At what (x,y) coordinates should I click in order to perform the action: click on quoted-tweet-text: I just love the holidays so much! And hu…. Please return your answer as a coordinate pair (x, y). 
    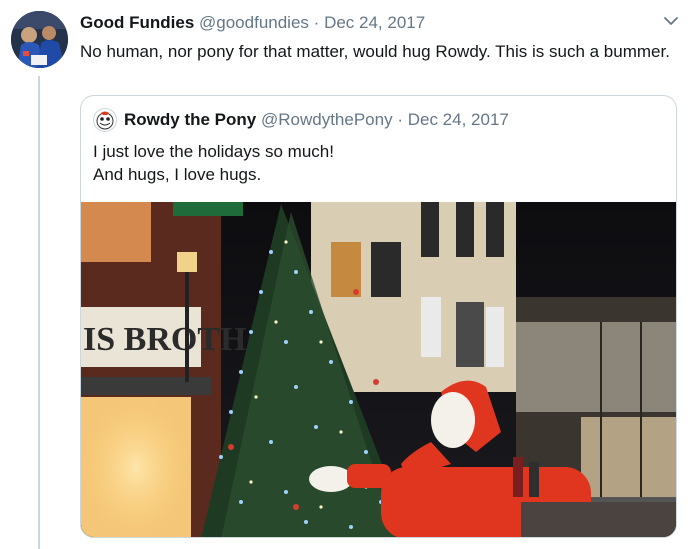
    Looking at the image, I should click on (213, 163).